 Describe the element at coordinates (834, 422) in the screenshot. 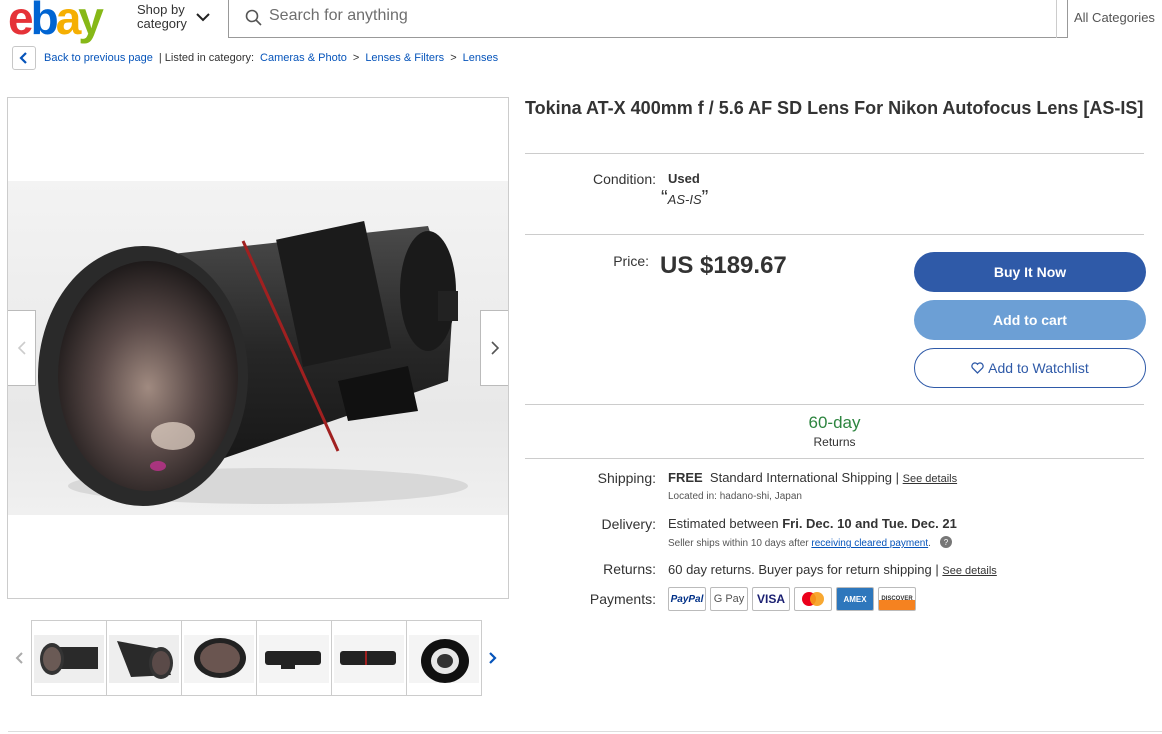

I see `returns-days-badge: 60-day` at that location.